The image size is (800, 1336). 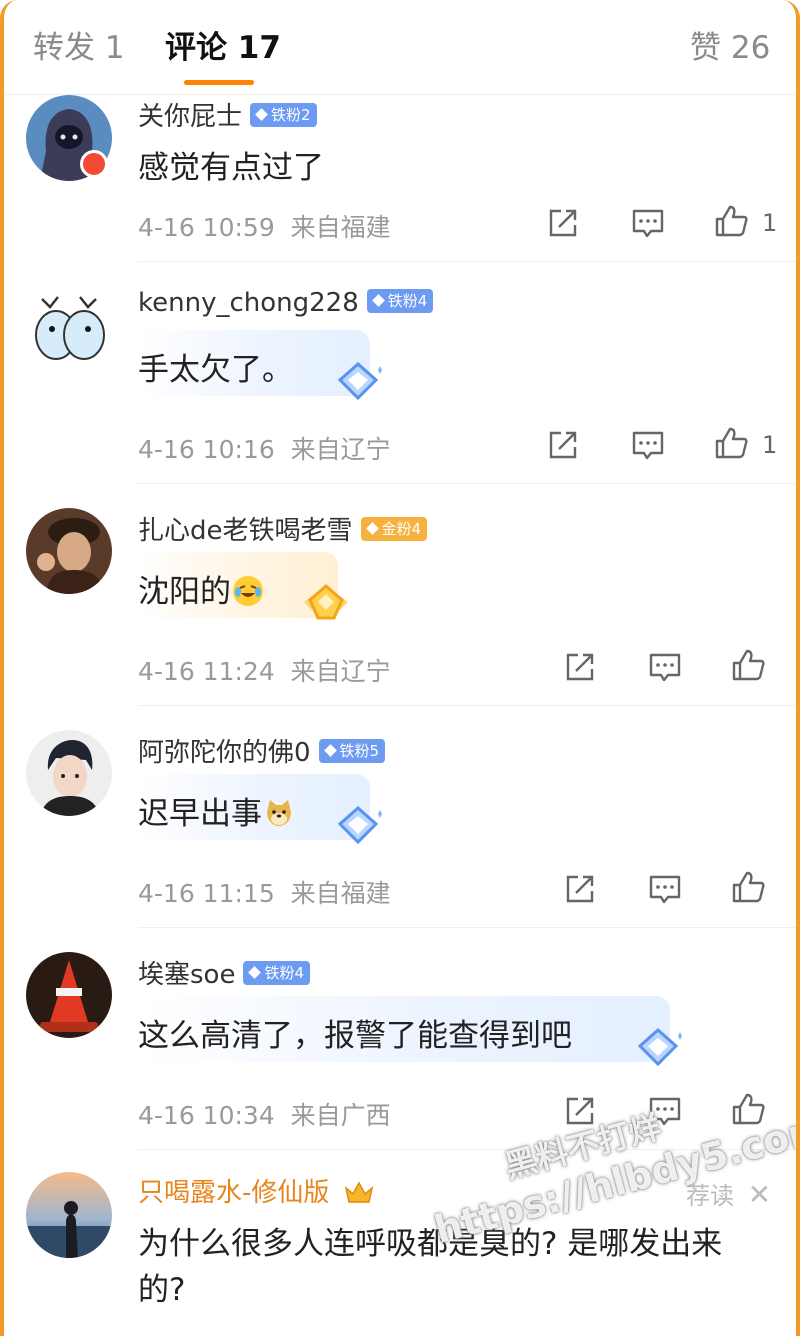 What do you see at coordinates (264, 448) in the screenshot?
I see `comment-meta: 4-16 10:16 来自辽宁` at bounding box center [264, 448].